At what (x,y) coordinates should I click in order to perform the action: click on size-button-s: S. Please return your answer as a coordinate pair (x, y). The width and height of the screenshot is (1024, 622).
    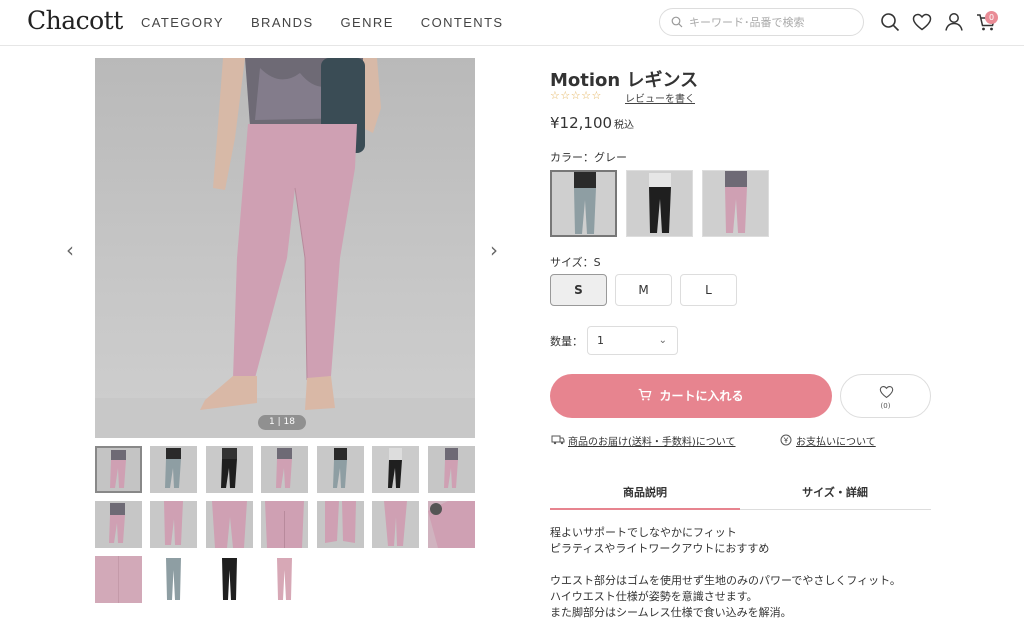
    Looking at the image, I should click on (578, 290).